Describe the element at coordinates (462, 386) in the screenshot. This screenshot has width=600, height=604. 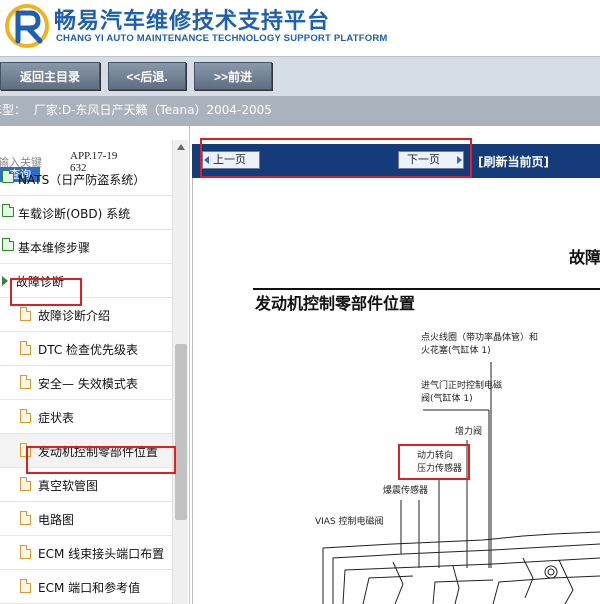
I see `callout-intake-valve-1: 进气门正时控制电磁` at that location.